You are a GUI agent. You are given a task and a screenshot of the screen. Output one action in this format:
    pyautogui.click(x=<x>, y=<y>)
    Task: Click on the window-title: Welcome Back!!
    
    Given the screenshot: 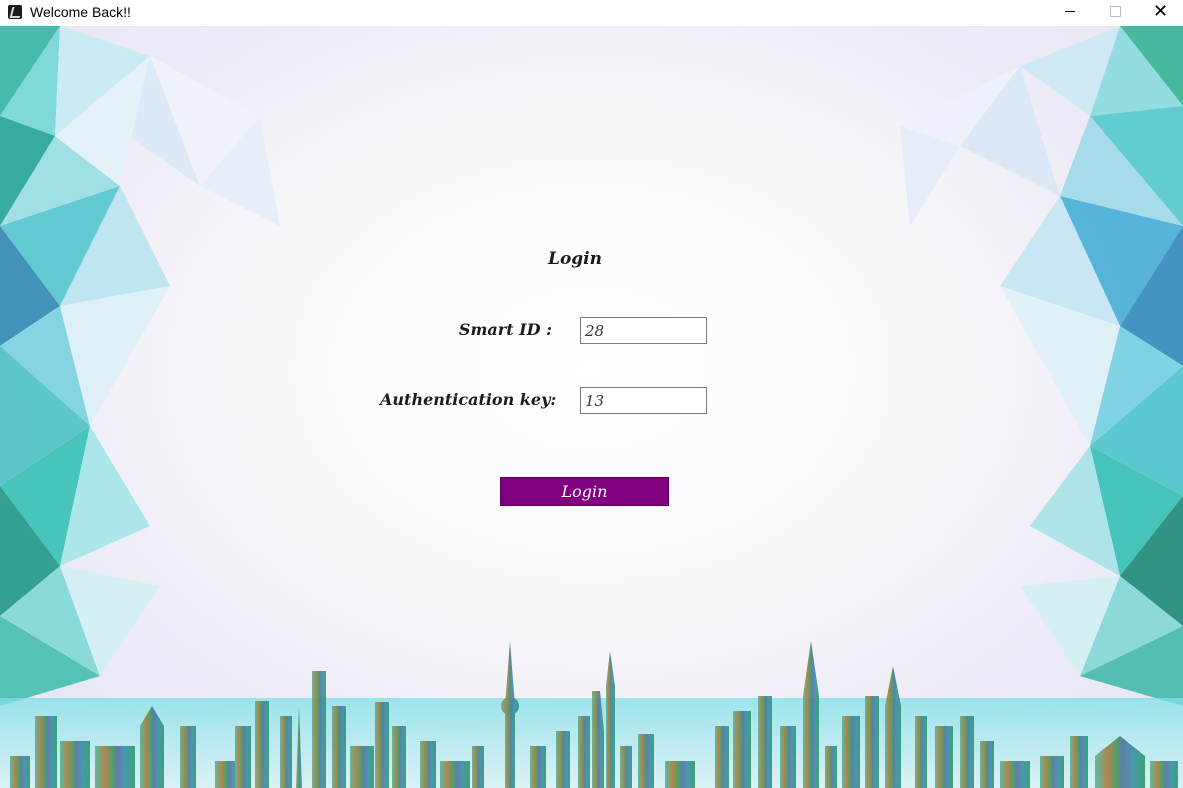 What is the action you would take?
    pyautogui.click(x=80, y=12)
    